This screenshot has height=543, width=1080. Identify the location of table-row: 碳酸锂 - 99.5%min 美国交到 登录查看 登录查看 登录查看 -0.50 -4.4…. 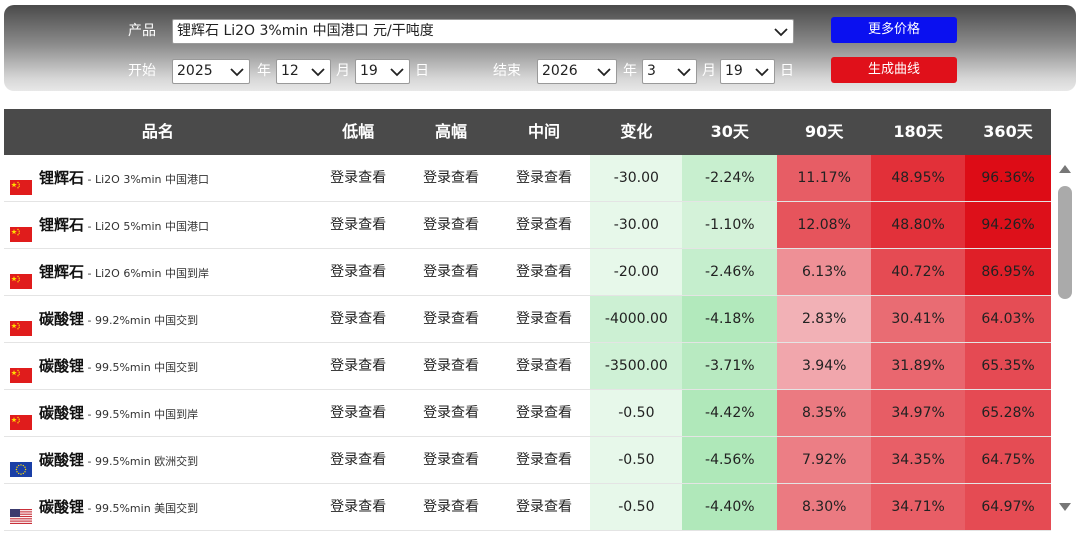
(527, 507).